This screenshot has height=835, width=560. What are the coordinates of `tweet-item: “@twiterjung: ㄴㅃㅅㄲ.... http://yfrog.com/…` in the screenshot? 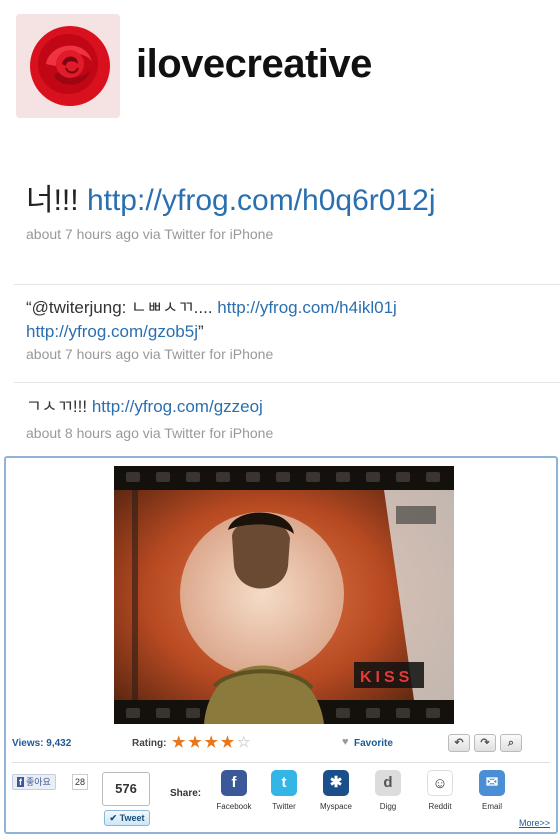 It's located at (284, 329).